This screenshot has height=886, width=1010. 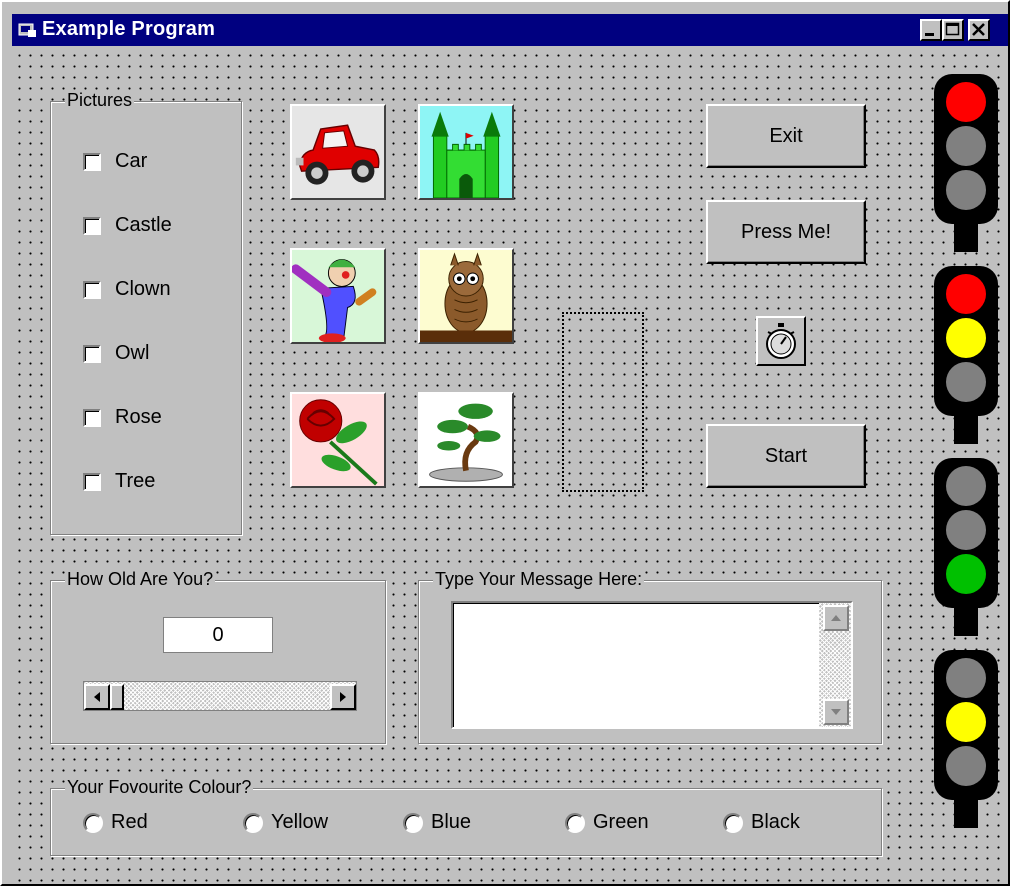 What do you see at coordinates (159, 787) in the screenshot?
I see `colour-frame-label: Your Fovourite Colour?` at bounding box center [159, 787].